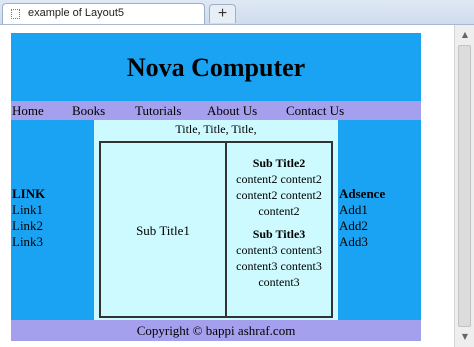 The image size is (474, 347). I want to click on nav-home-link: Home, so click(28, 110).